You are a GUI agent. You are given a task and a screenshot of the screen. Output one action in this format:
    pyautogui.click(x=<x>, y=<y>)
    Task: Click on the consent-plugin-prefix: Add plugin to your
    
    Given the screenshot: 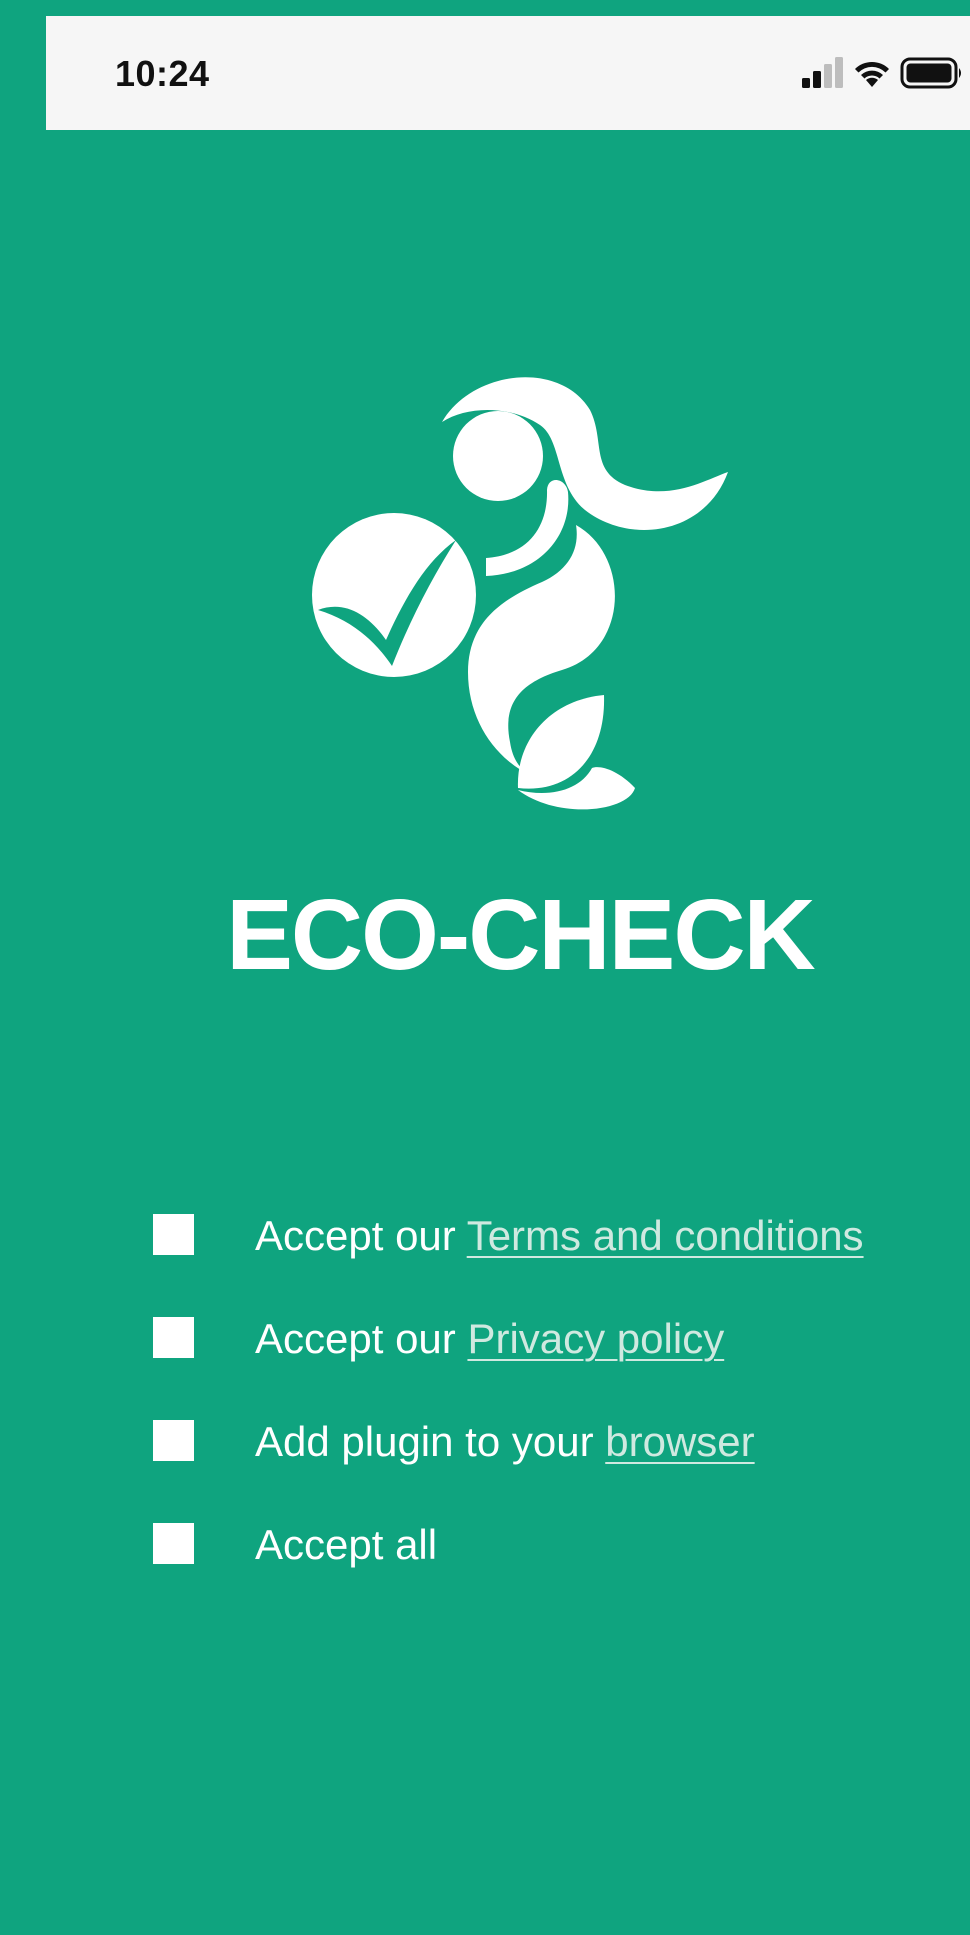 What is the action you would take?
    pyautogui.click(x=430, y=1441)
    